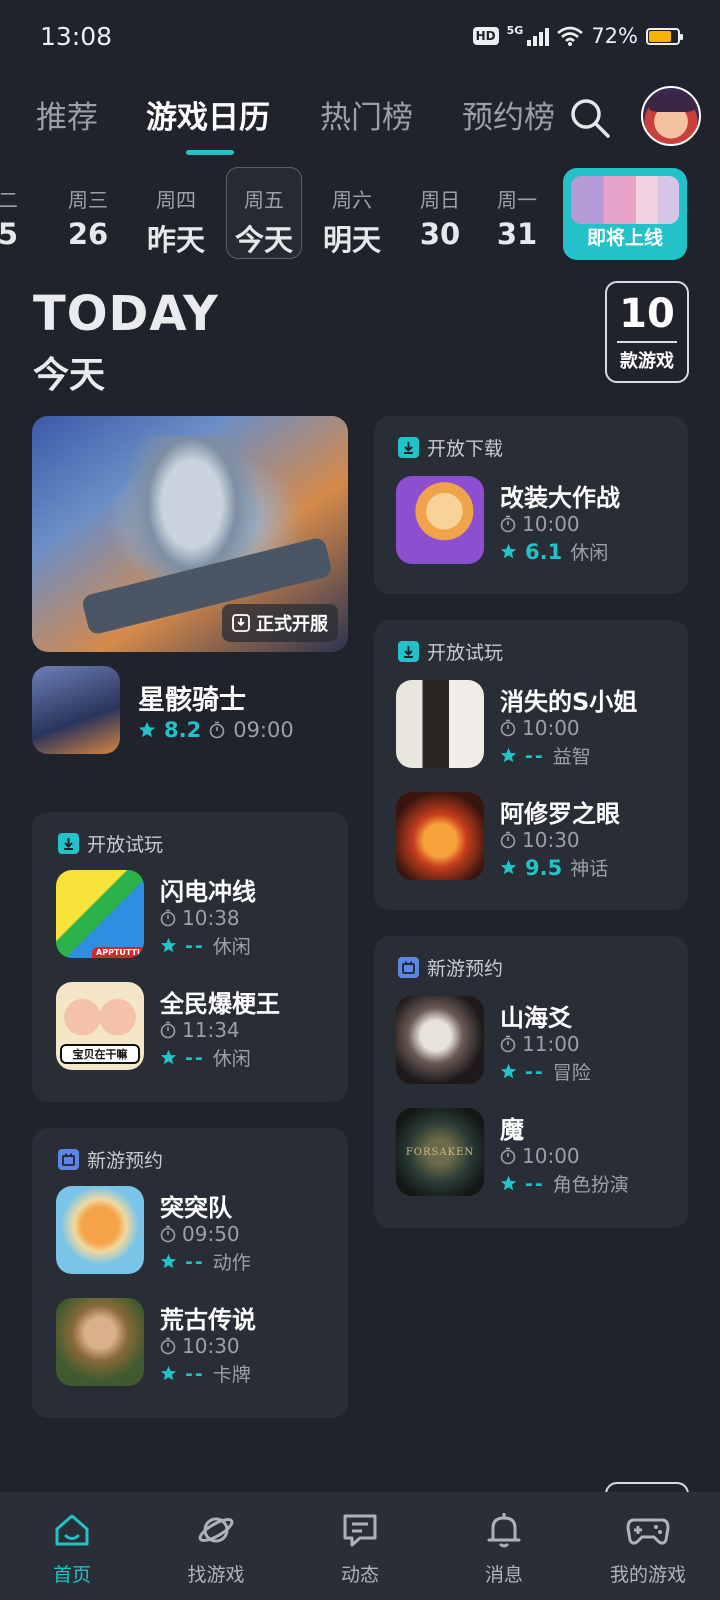 The height and width of the screenshot is (1600, 720). I want to click on card-preorder-left: 新游预约 突突队 09:50 -- 动作 荒古传说 10:30 -- 卡牌, so click(190, 1273).